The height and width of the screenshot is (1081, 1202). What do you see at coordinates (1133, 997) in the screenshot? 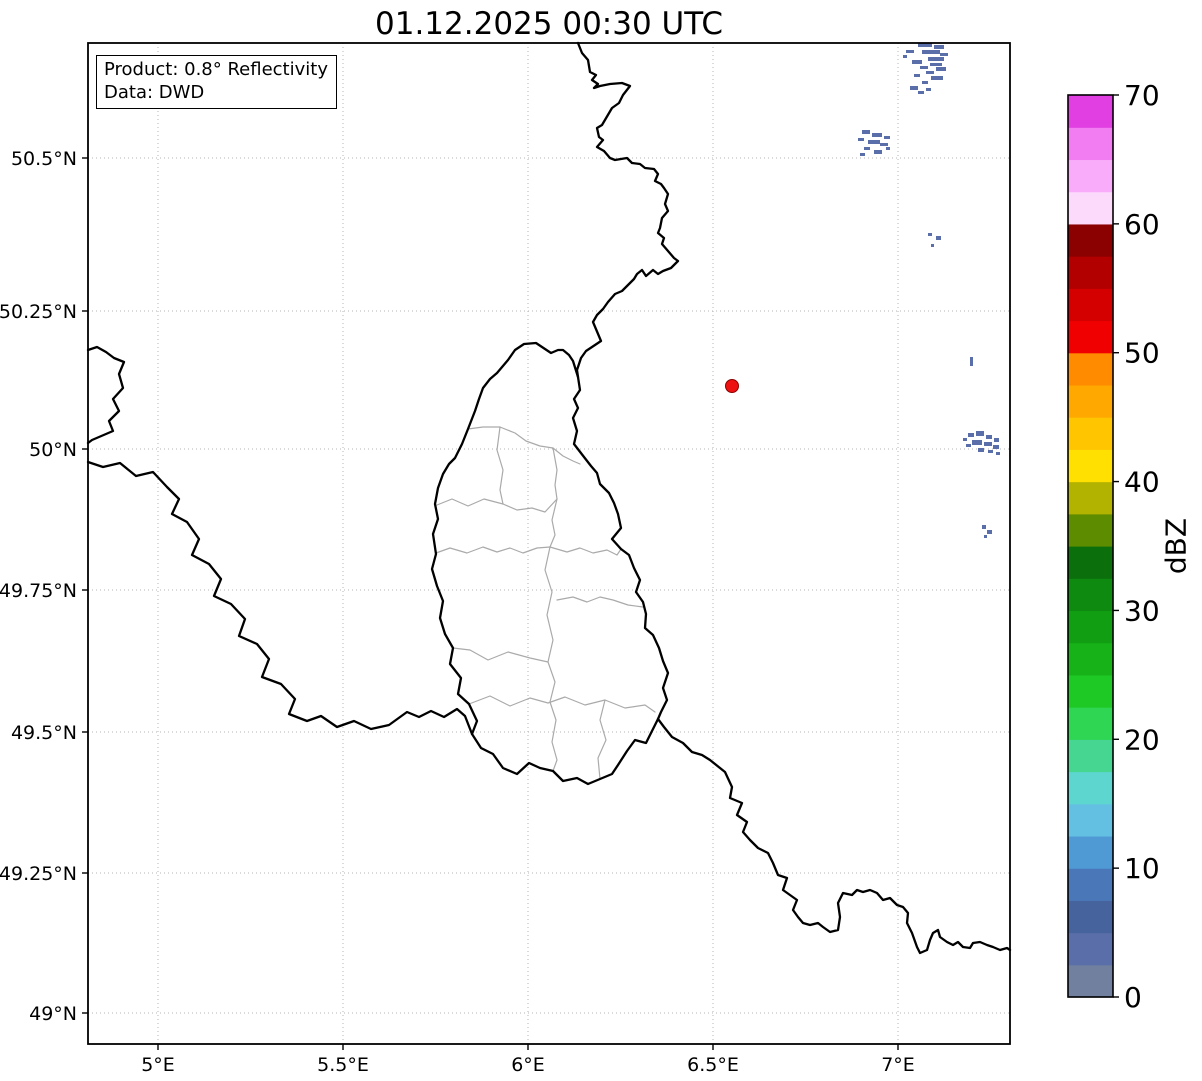
I see `colorbar-tick-label: 0` at bounding box center [1133, 997].